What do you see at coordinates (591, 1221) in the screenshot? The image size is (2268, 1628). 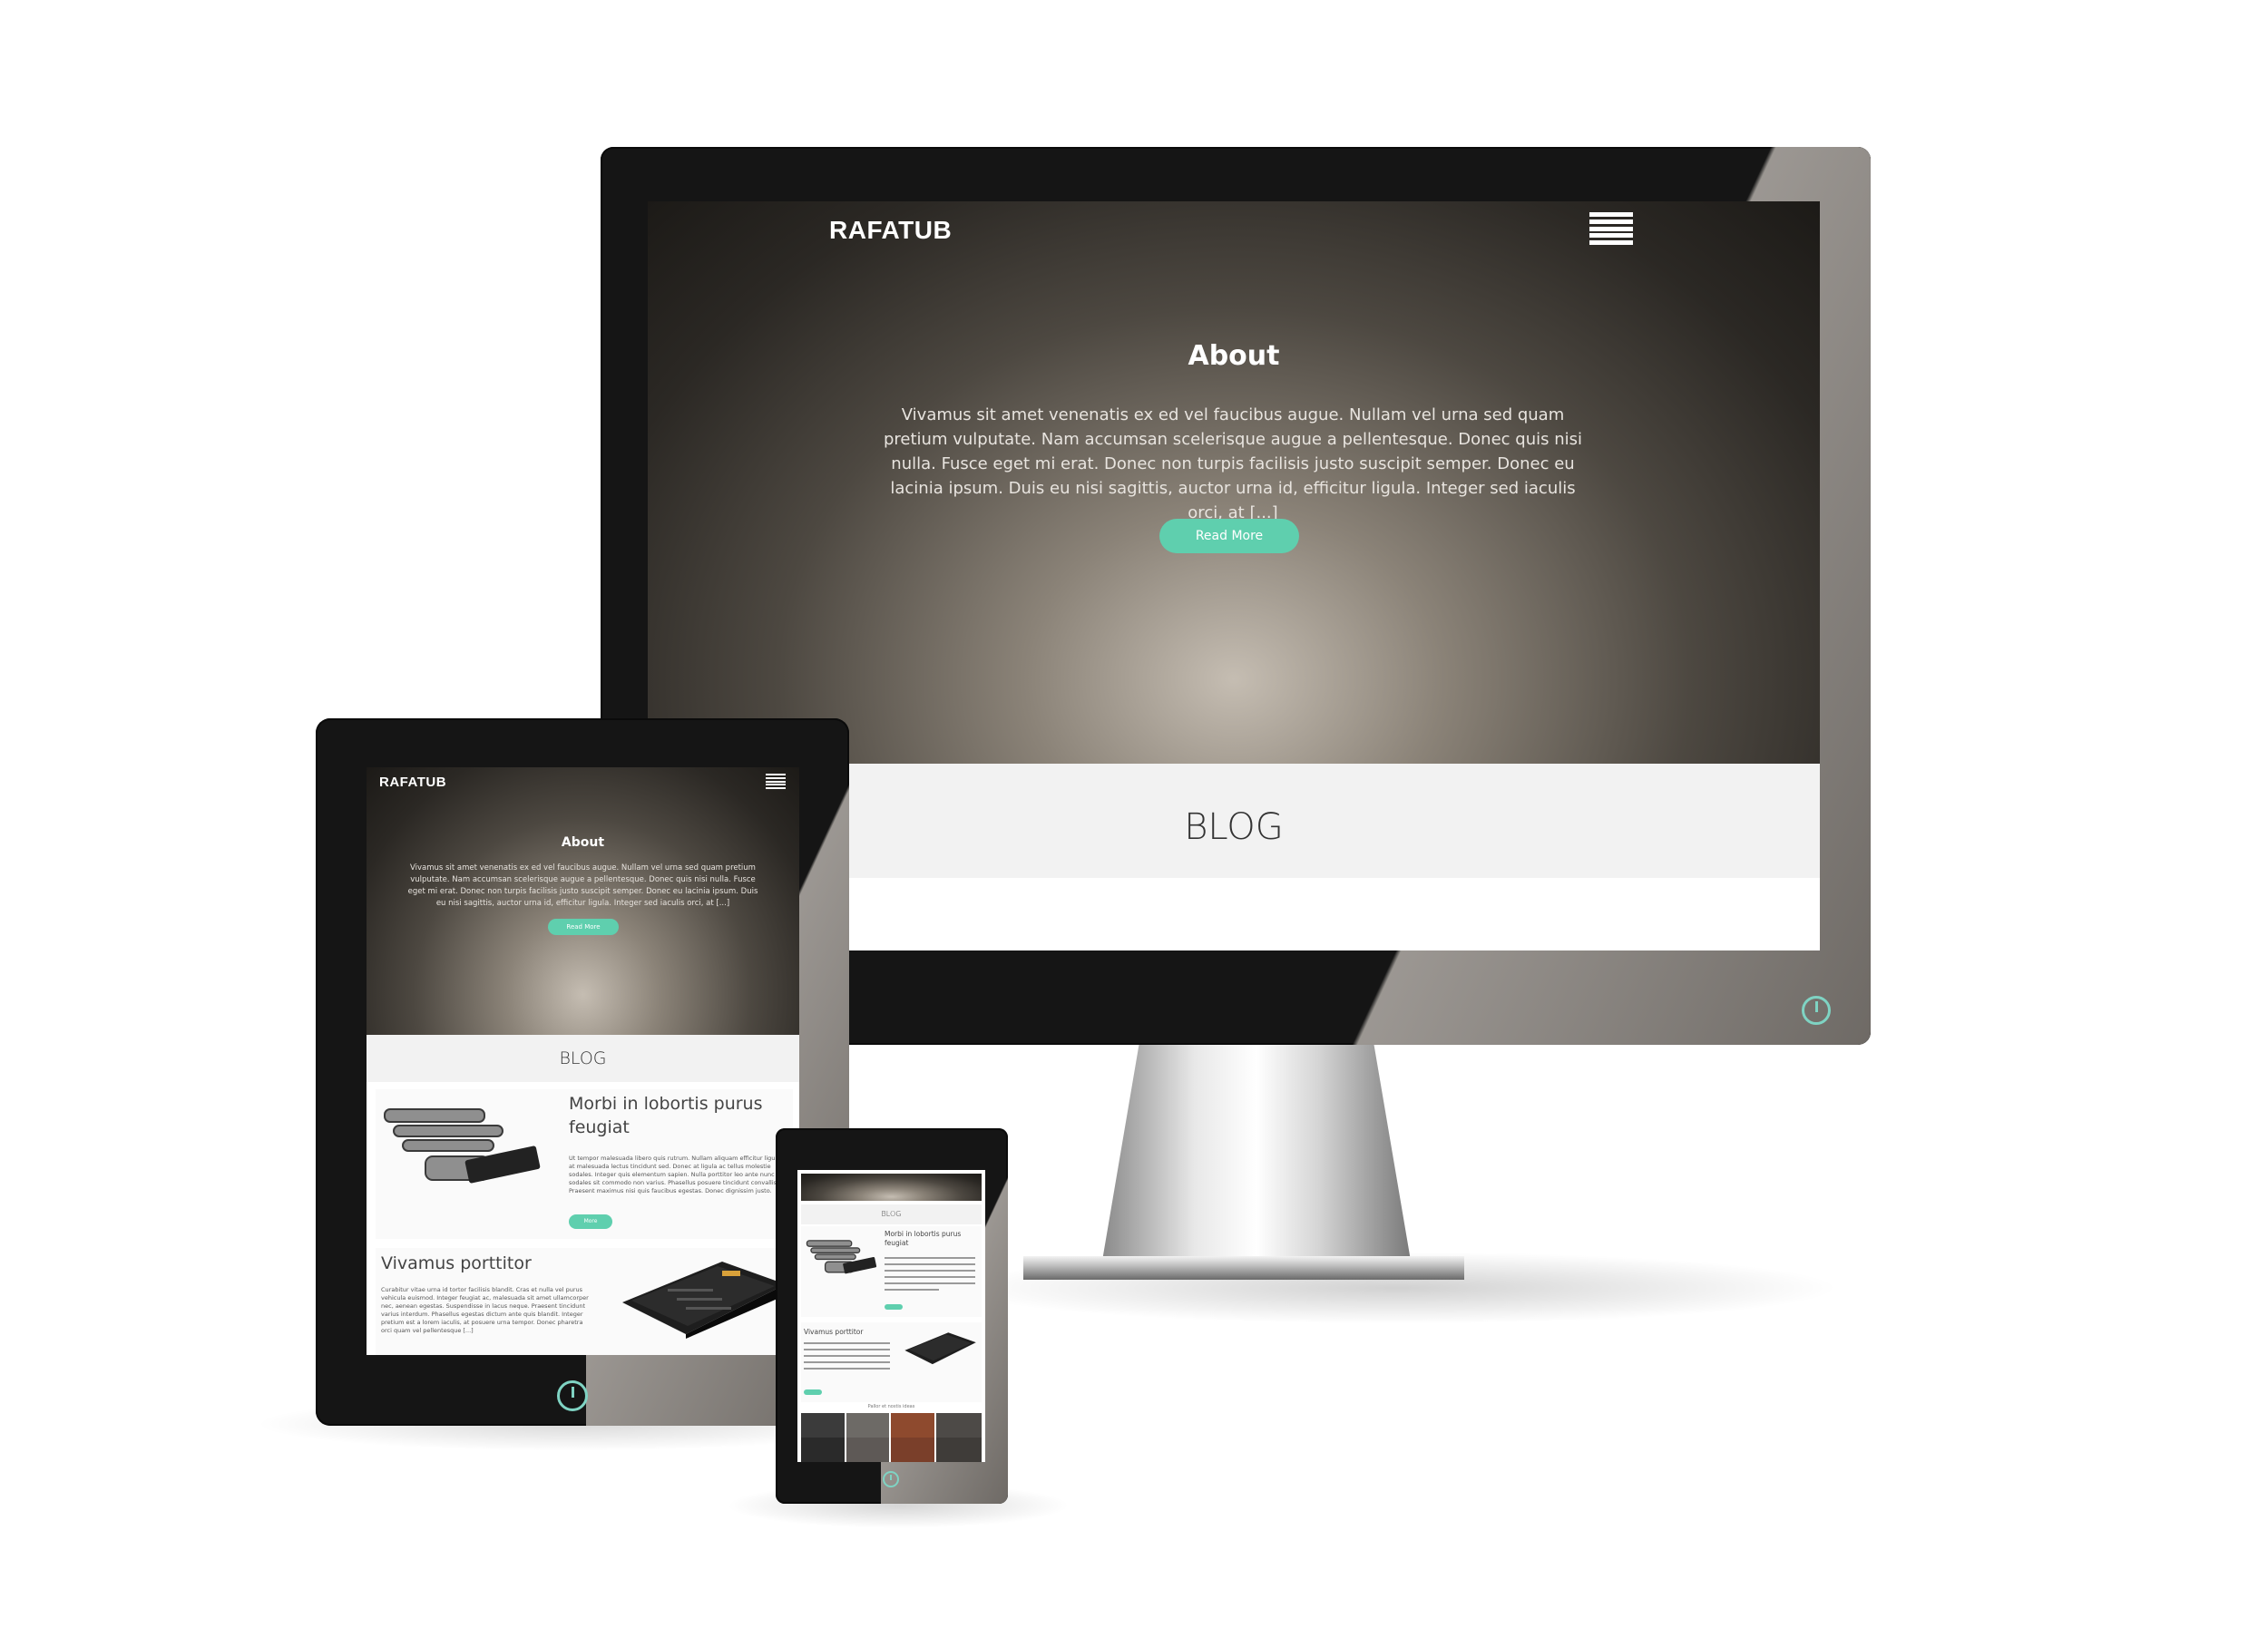 I see `post-more-button: More` at bounding box center [591, 1221].